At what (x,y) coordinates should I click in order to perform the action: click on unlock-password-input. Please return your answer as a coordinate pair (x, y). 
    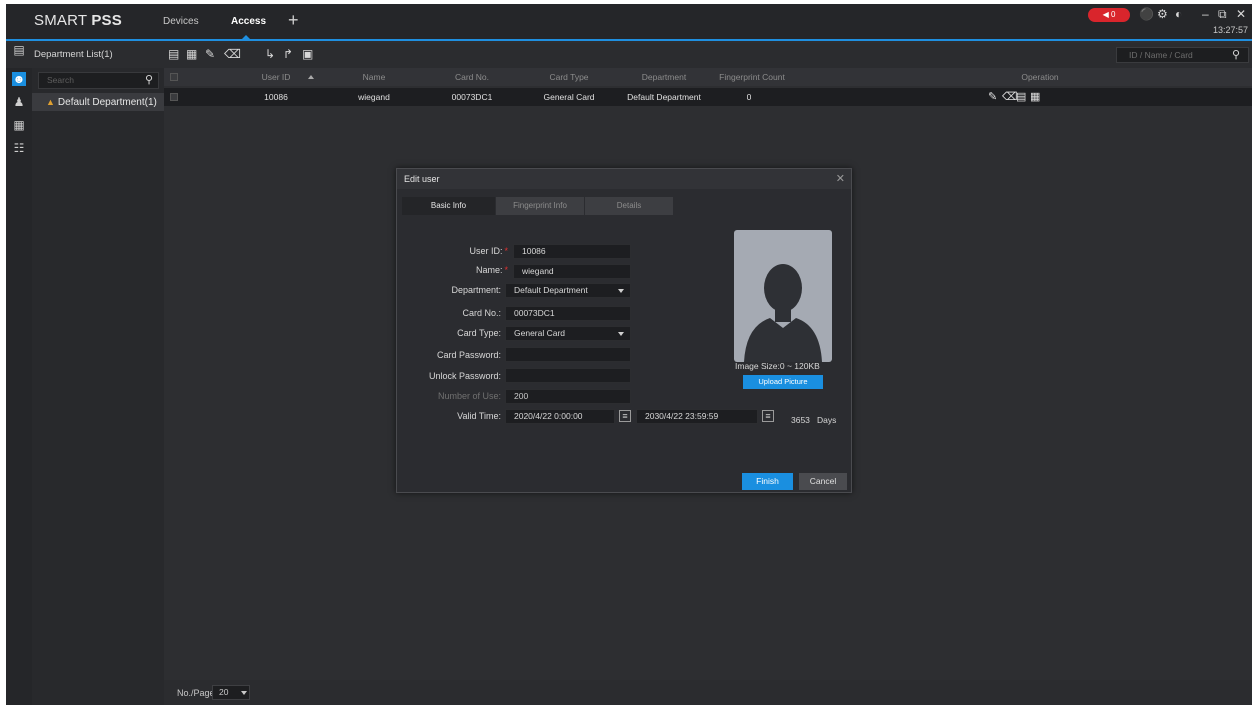
    Looking at the image, I should click on (568, 375).